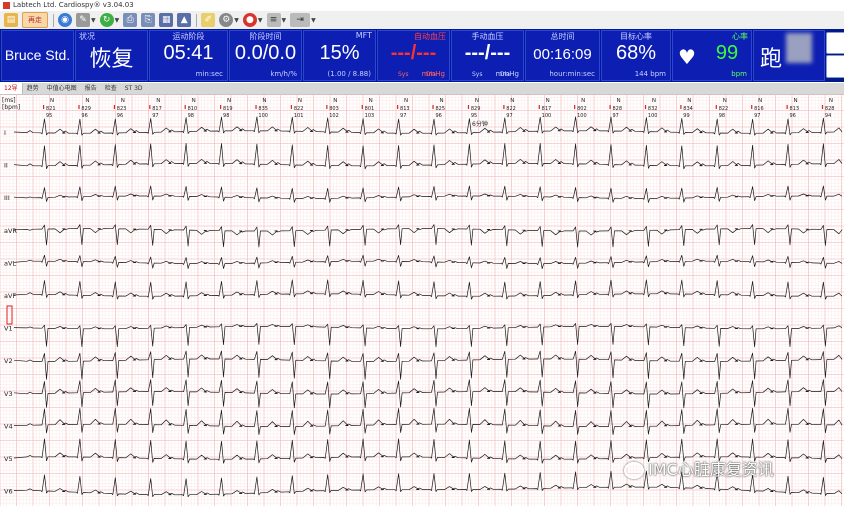 This screenshot has width=844, height=506. What do you see at coordinates (727, 53) in the screenshot?
I see `hr-value: 99` at bounding box center [727, 53].